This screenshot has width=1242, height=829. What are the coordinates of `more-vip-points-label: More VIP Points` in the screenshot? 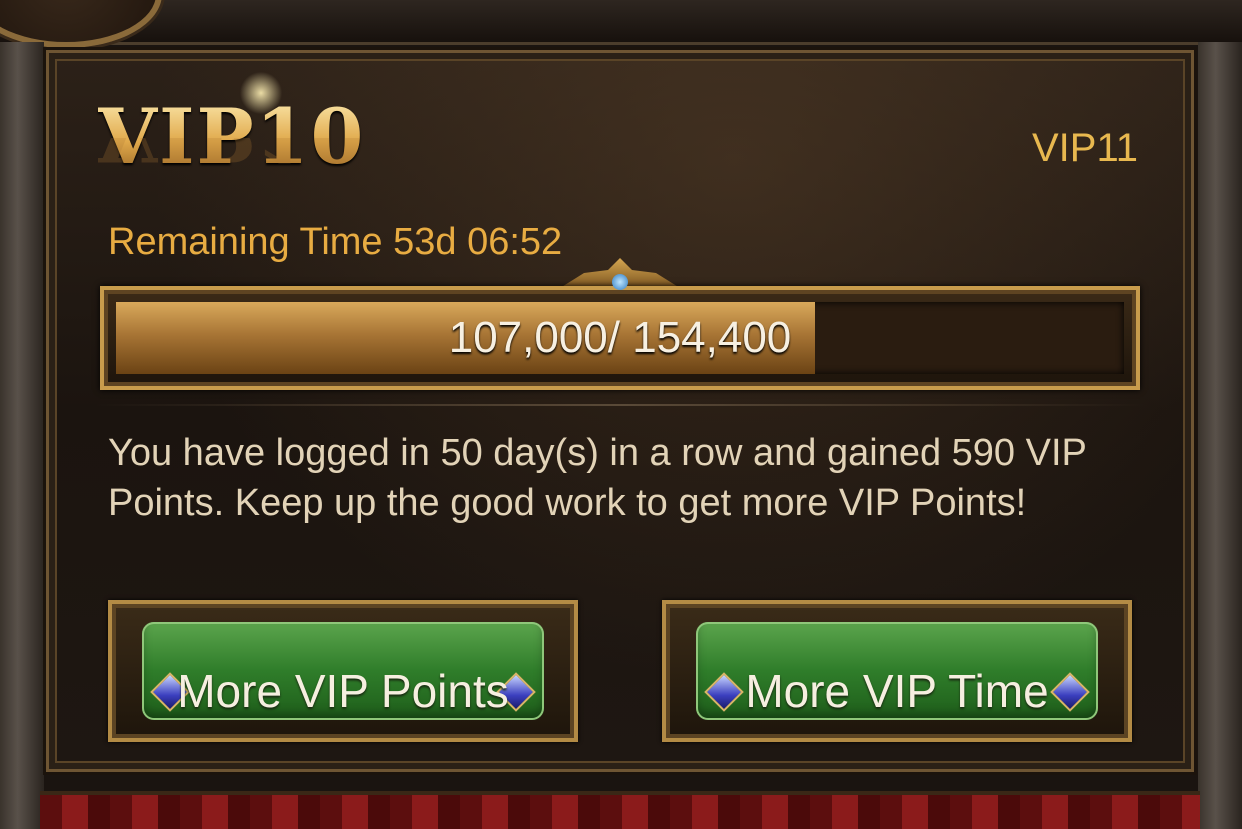 It's located at (343, 691).